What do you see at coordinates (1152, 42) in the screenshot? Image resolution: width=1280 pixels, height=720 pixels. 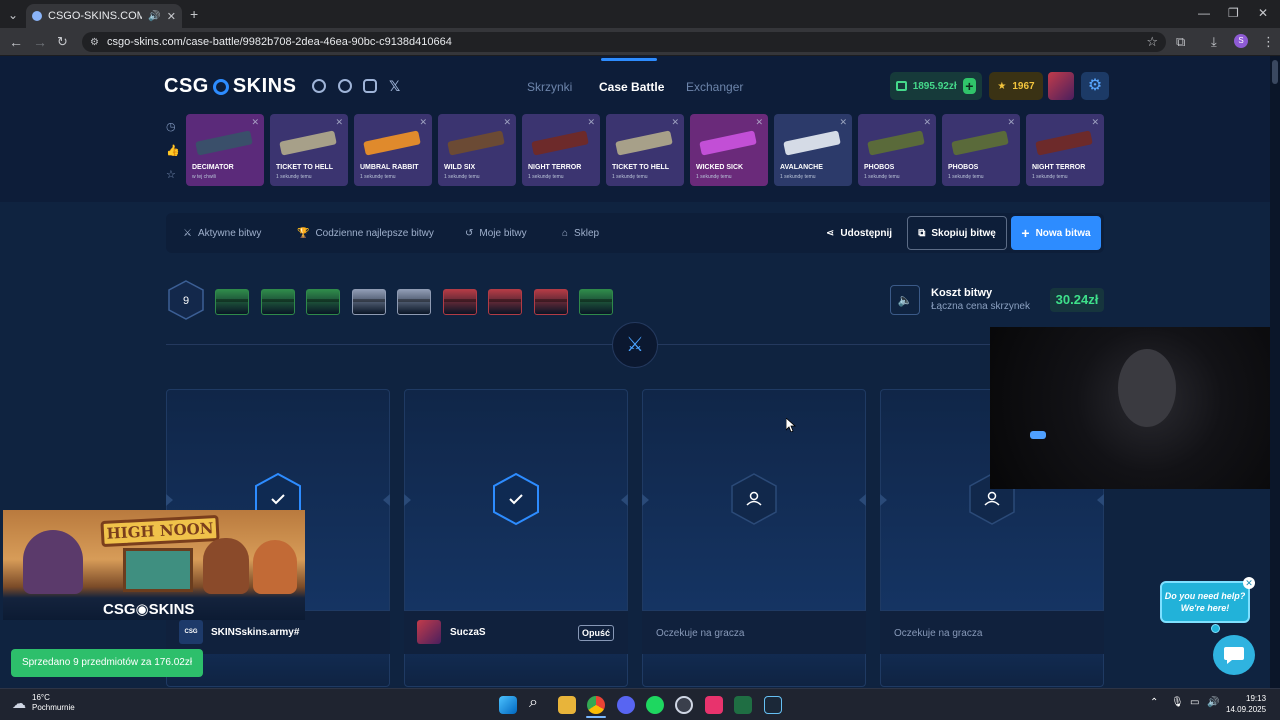 I see `bookmark-star-icon: ☆` at bounding box center [1152, 42].